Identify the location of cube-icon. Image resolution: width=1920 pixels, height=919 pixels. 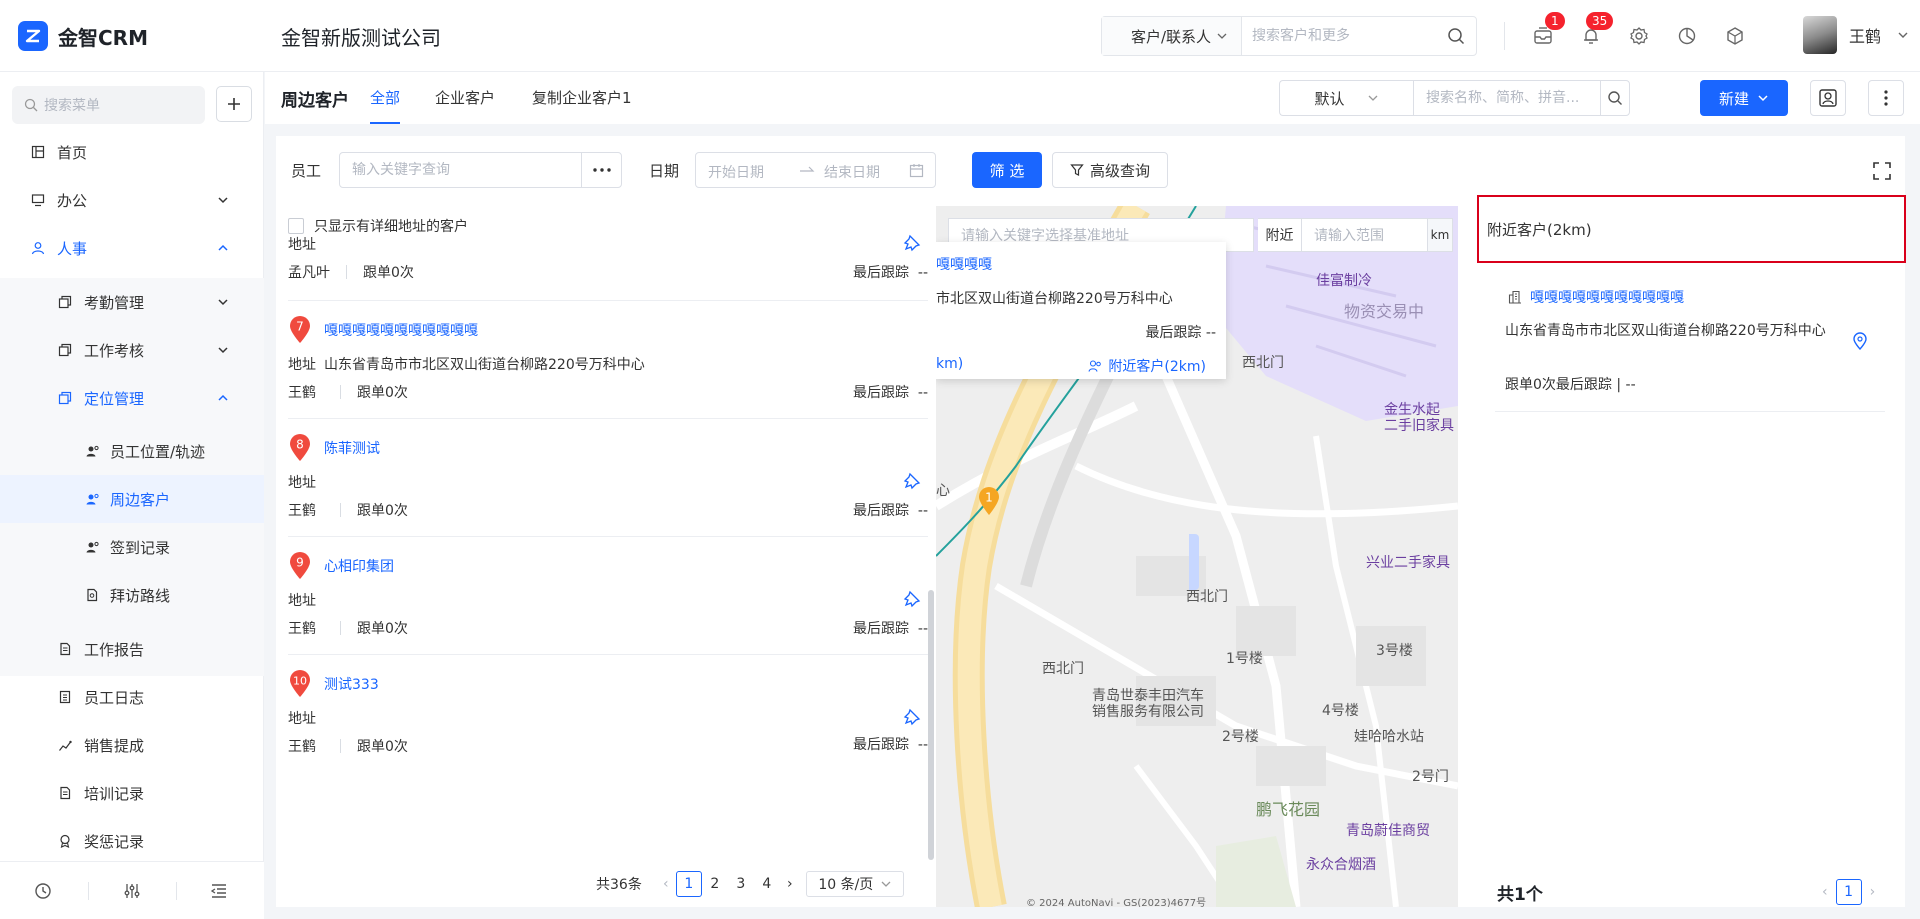
(1735, 36).